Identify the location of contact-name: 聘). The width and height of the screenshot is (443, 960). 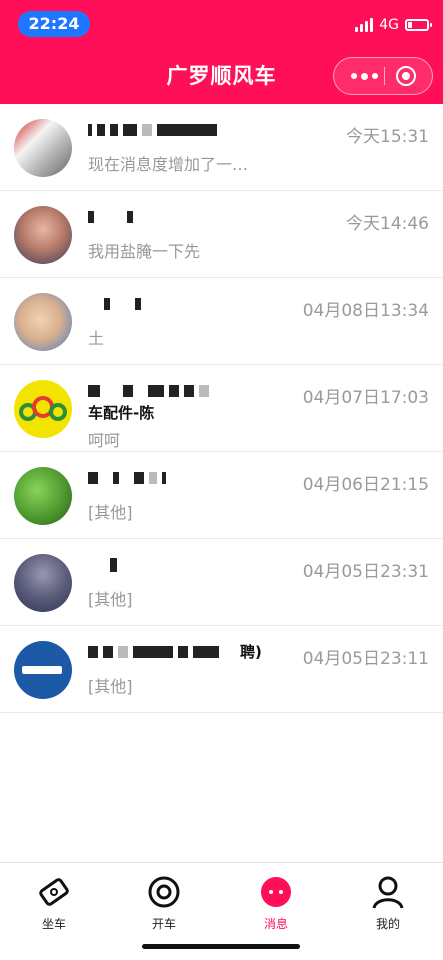
(195, 653).